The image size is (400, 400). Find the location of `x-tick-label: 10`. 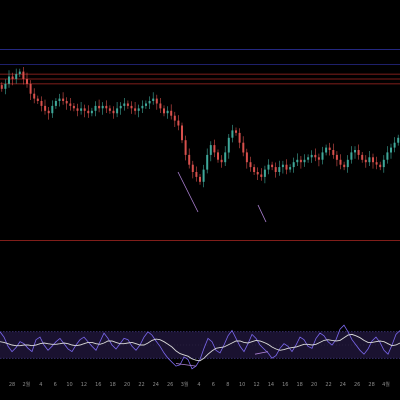

x-tick-label: 10 is located at coordinates (242, 385).